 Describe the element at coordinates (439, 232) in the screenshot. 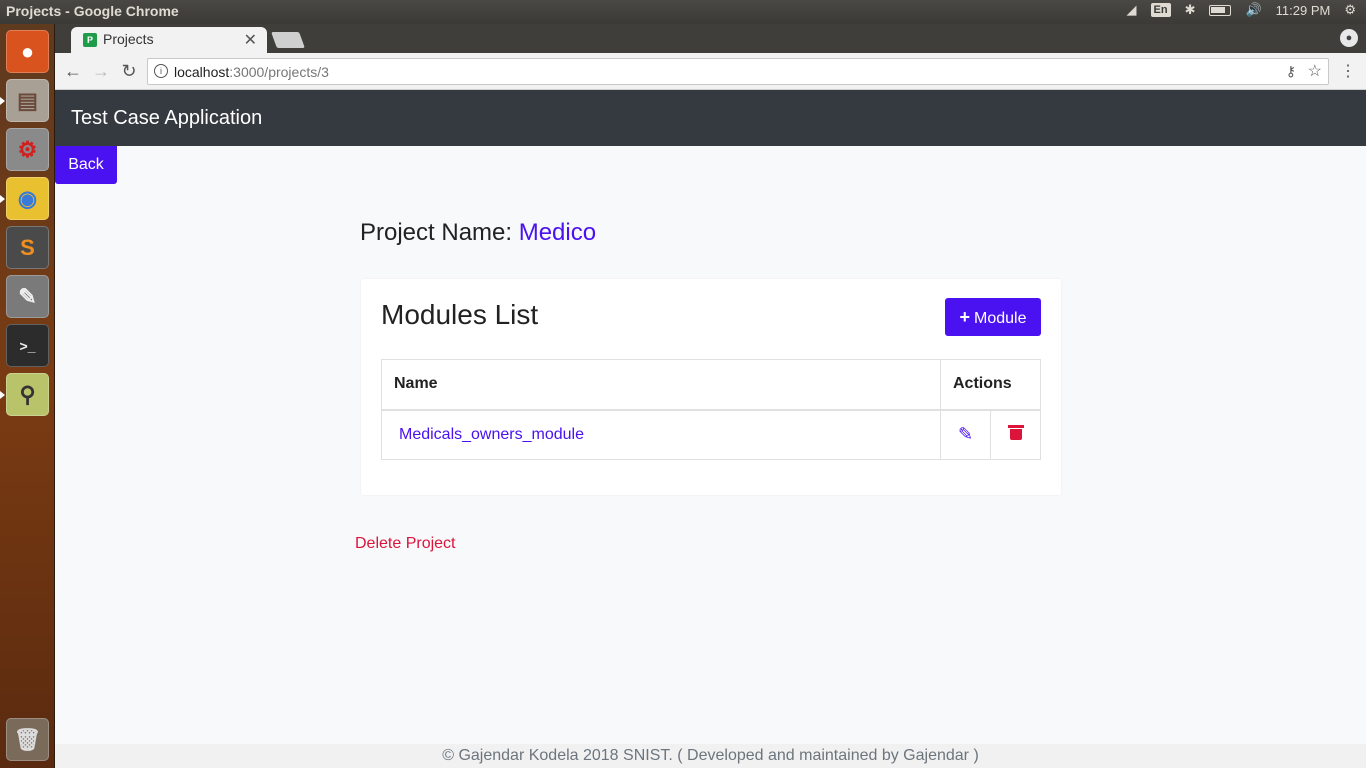

I see `project-name-label: Project Name:` at that location.